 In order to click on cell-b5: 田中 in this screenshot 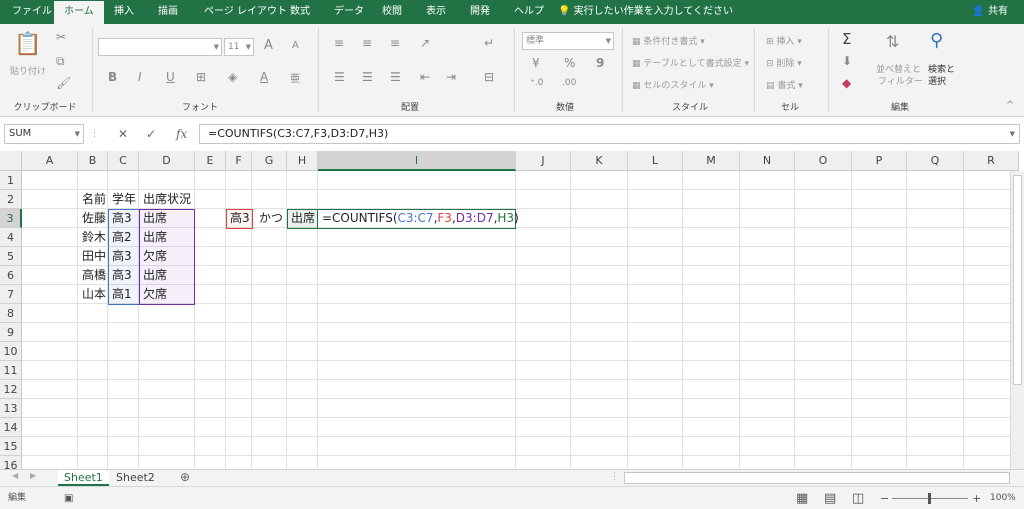, I will do `click(93, 256)`.